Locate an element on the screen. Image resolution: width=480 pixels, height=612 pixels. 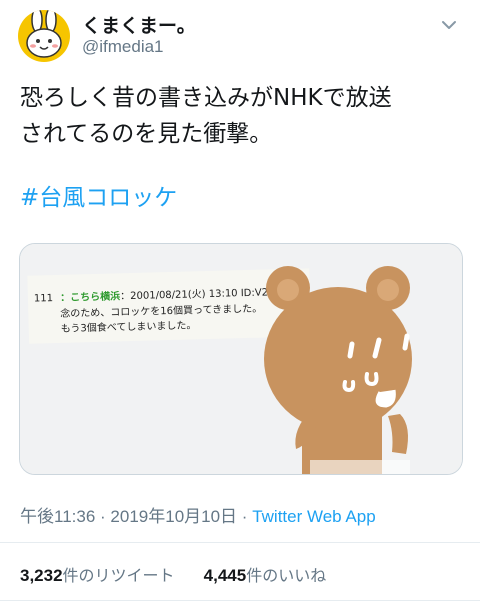
tweet-line-2: されてるのを見た衝撃。 is located at coordinates (146, 134).